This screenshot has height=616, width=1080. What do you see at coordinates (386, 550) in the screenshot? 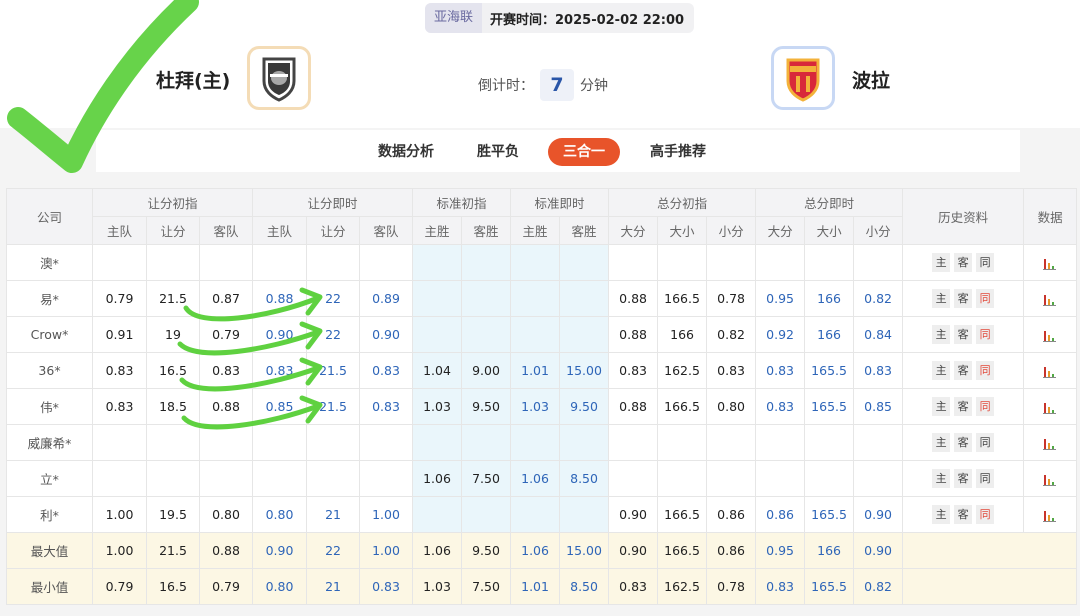
I see `summary-cell: 1.00` at bounding box center [386, 550].